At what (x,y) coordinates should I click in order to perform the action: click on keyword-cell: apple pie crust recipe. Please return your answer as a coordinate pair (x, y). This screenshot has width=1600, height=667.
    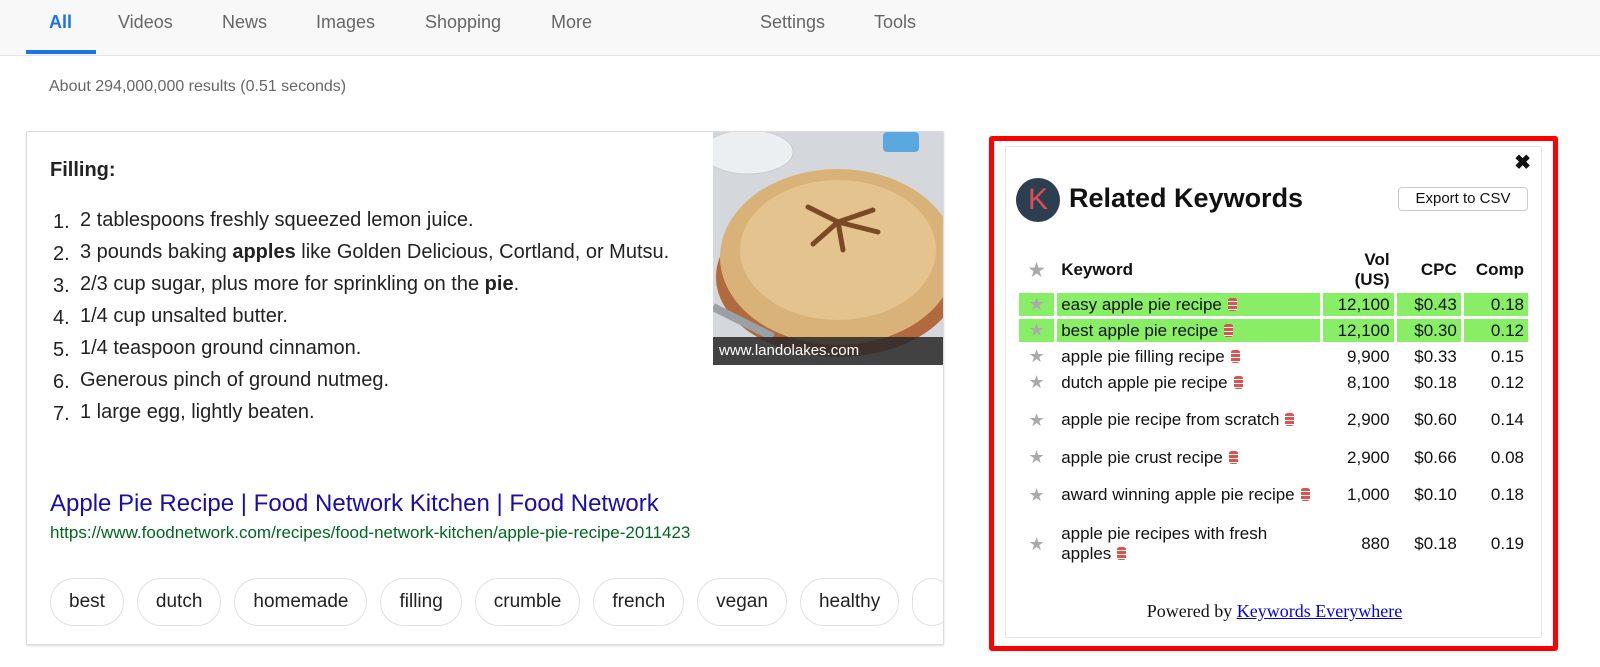
    Looking at the image, I should click on (1188, 457).